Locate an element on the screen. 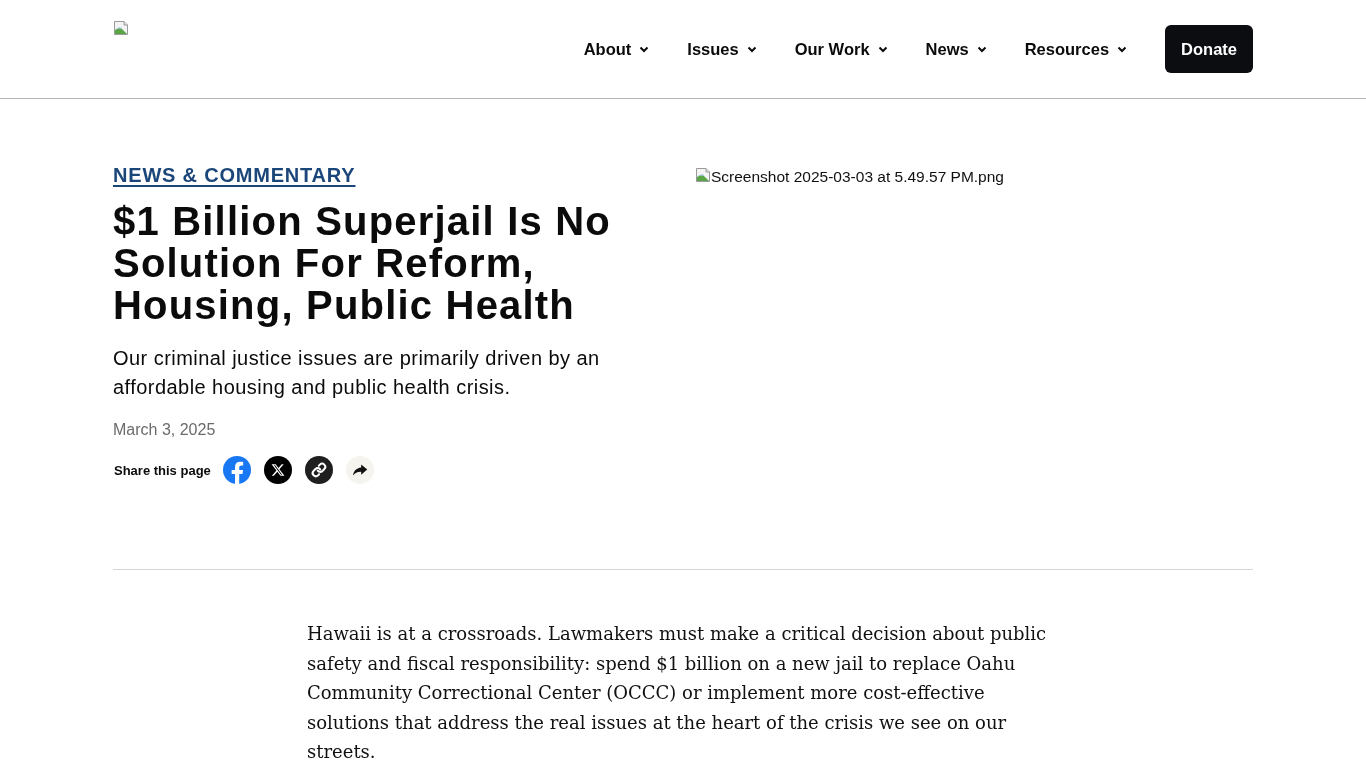 The width and height of the screenshot is (1366, 768). category-link: NEWS & COMMENTARY is located at coordinates (234, 175).